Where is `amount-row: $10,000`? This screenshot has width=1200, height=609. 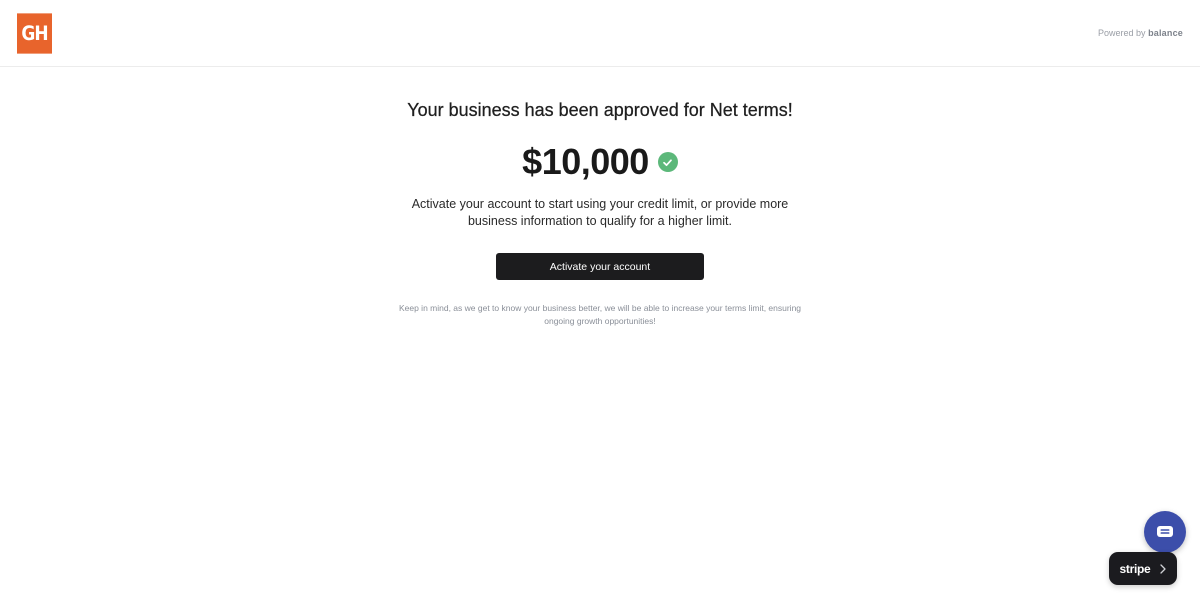 amount-row: $10,000 is located at coordinates (600, 162).